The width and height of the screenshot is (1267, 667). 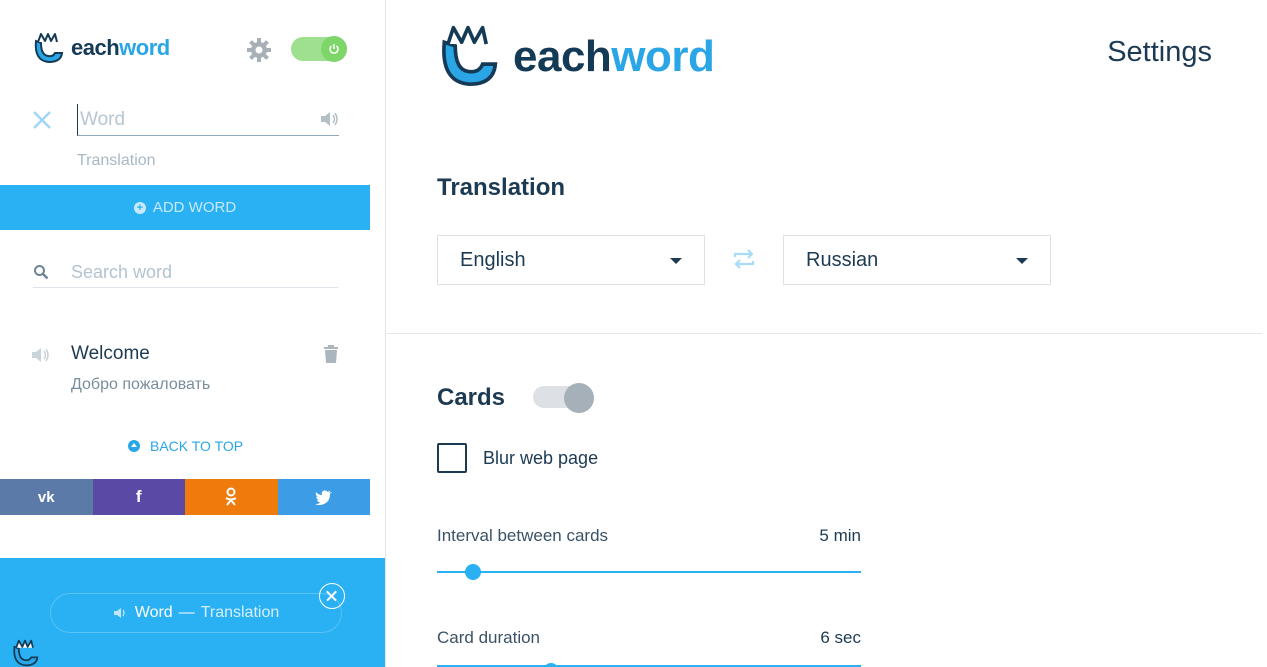 I want to click on section-divider, so click(x=824, y=333).